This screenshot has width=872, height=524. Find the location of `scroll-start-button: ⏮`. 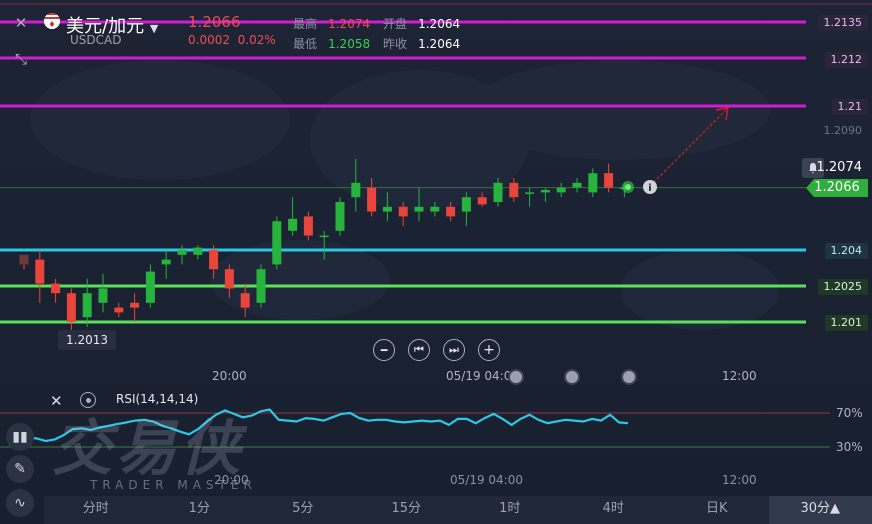

scroll-start-button: ⏮ is located at coordinates (419, 350).